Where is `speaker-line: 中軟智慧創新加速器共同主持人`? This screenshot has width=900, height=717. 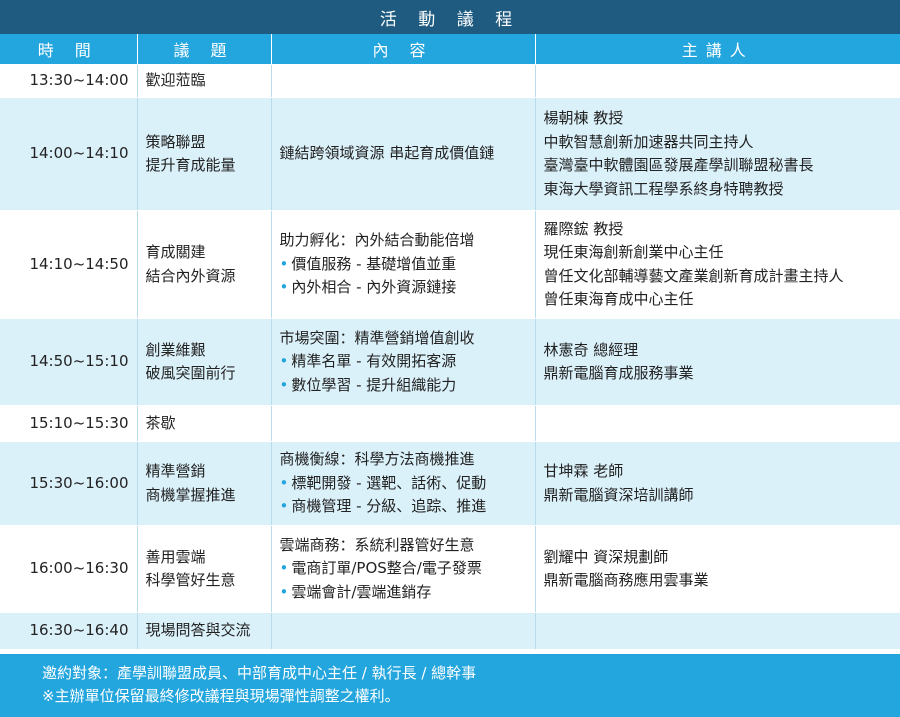 speaker-line: 中軟智慧創新加速器共同主持人 is located at coordinates (648, 141).